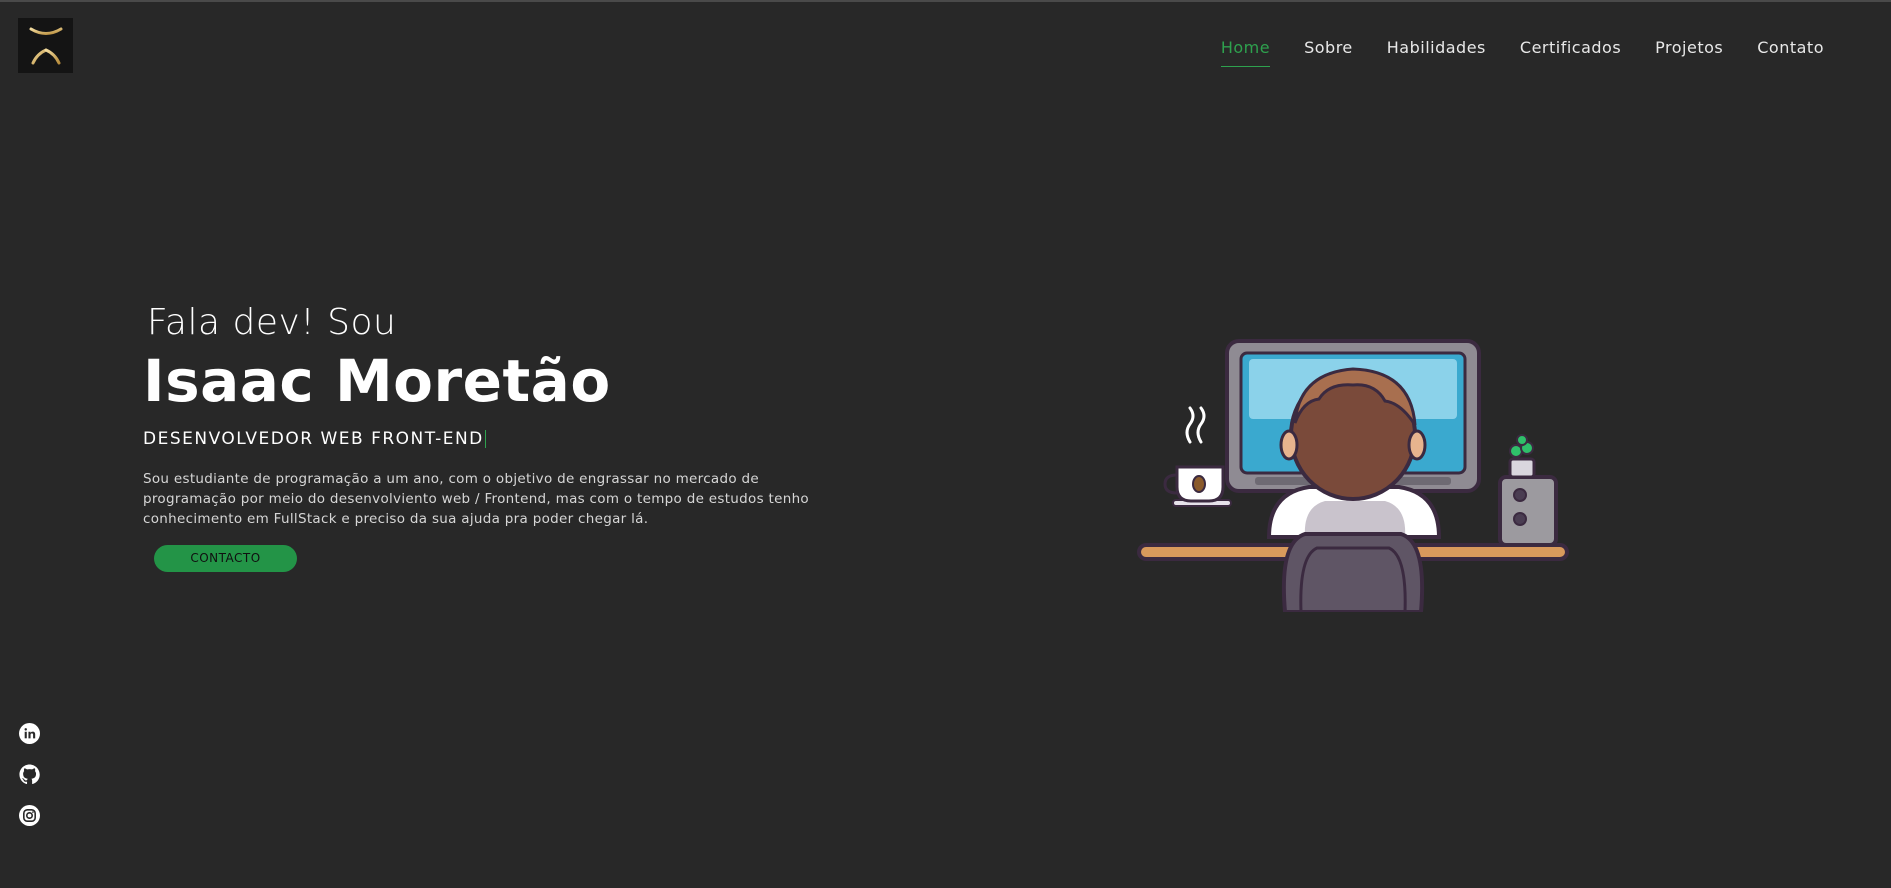 The image size is (1891, 888). I want to click on contact-button: CONTACTO, so click(225, 558).